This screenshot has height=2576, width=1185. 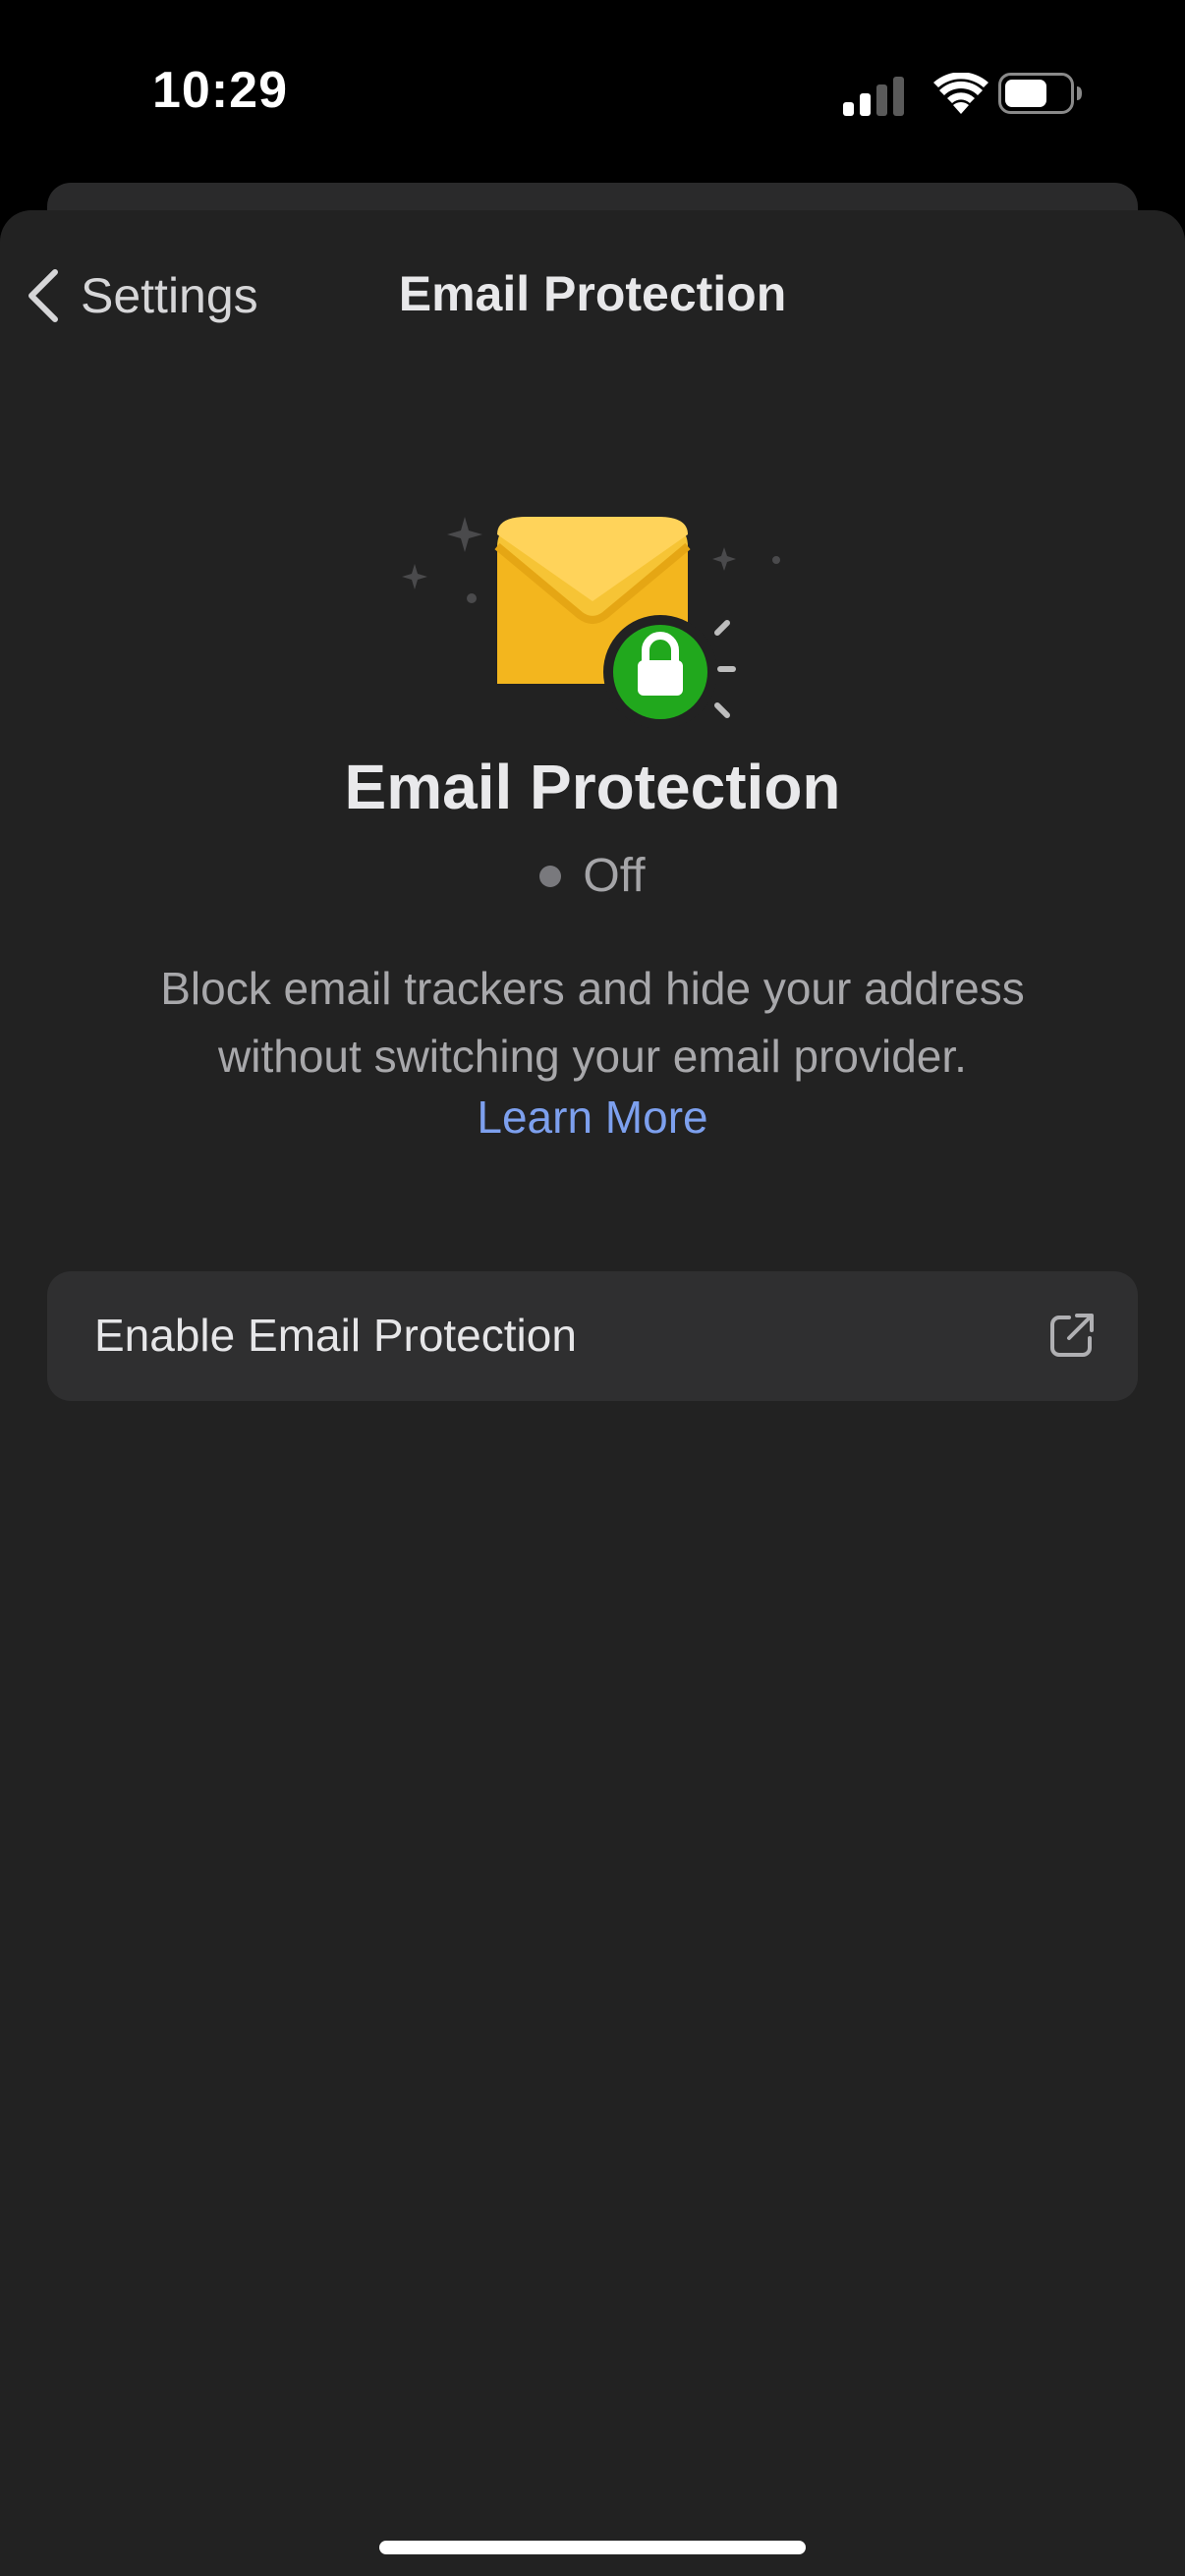 I want to click on page-title: Email Protection, so click(x=592, y=293).